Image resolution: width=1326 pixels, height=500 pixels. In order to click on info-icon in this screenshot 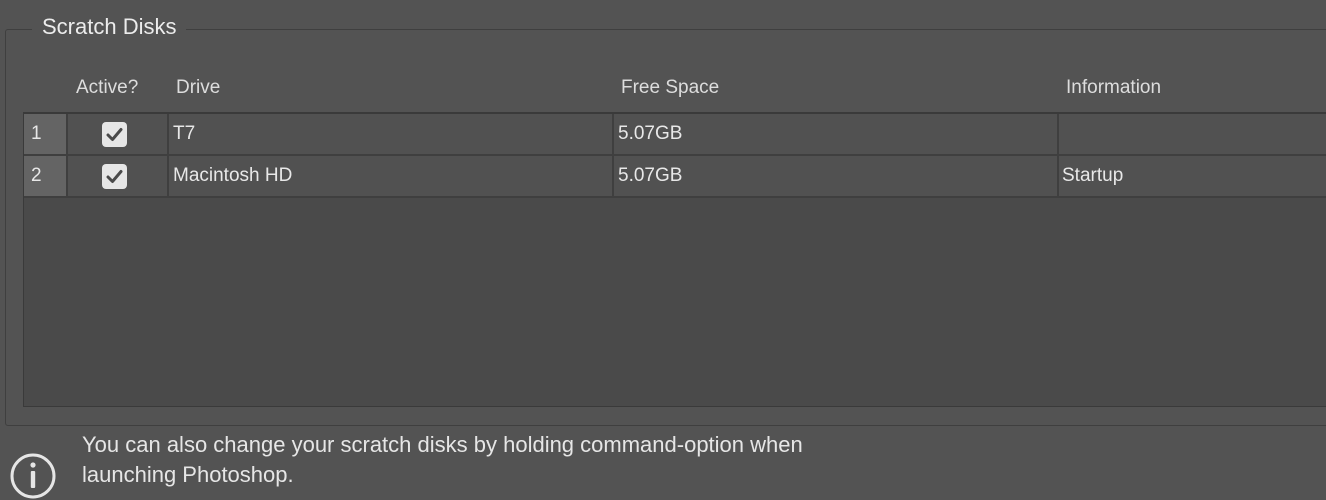, I will do `click(33, 476)`.